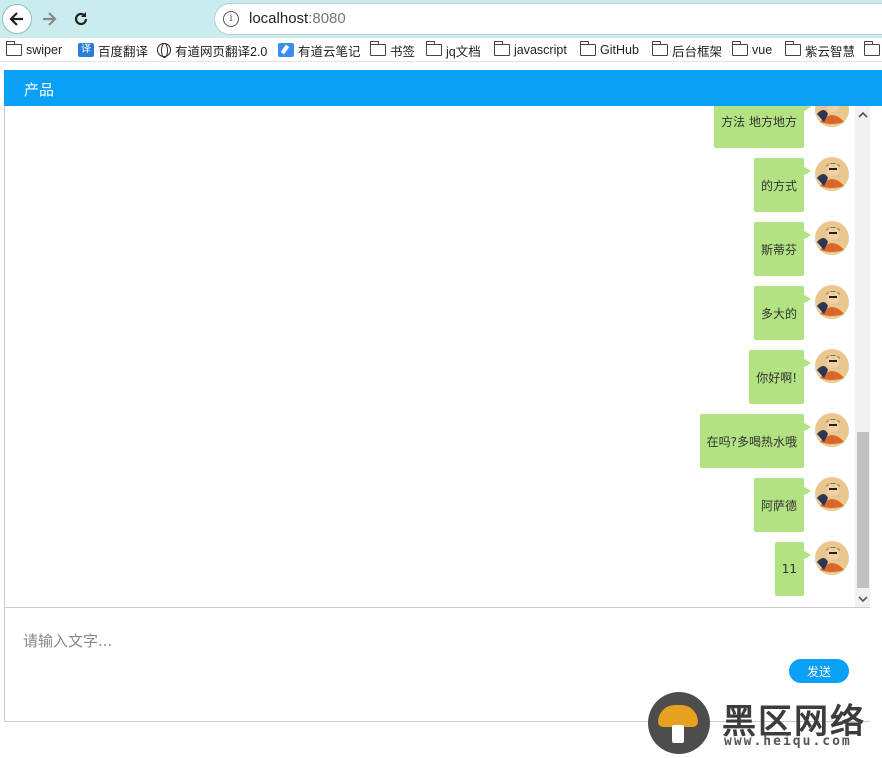 Image resolution: width=882 pixels, height=758 pixels. I want to click on bookmark-label: 有道网页翻译2.0, so click(221, 51).